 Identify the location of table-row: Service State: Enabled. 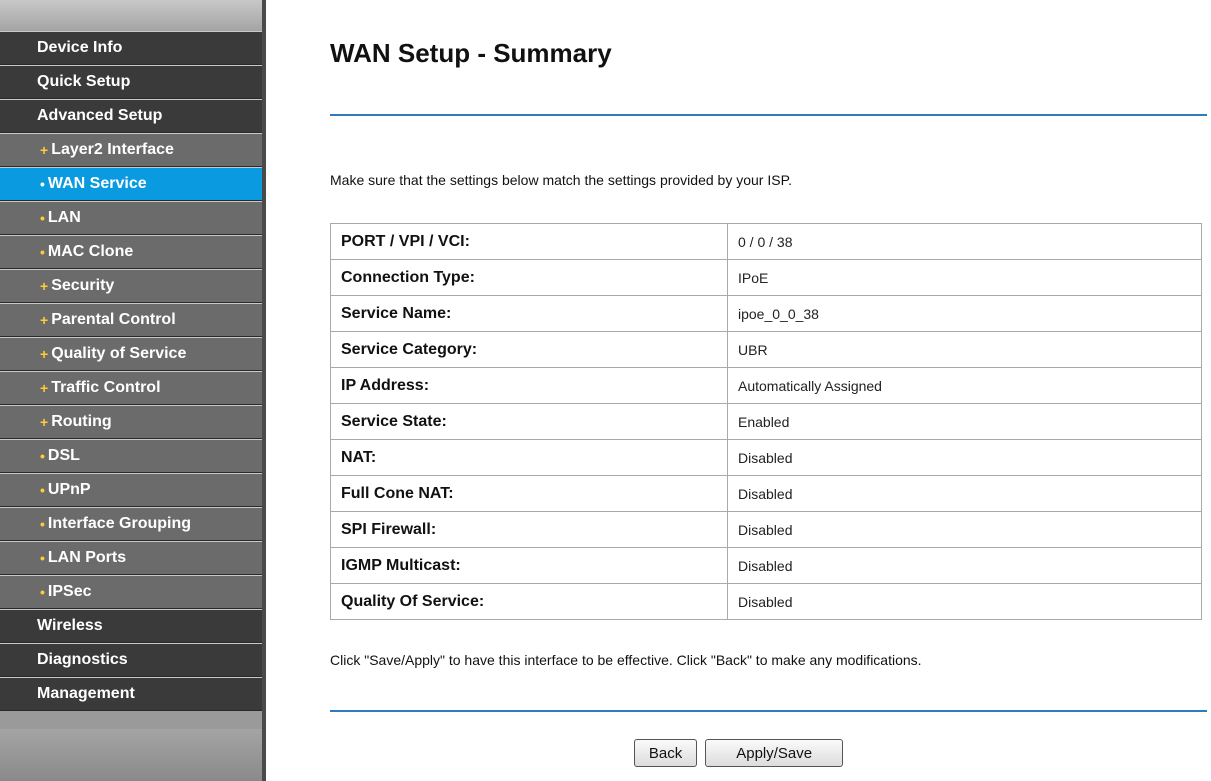
(766, 421).